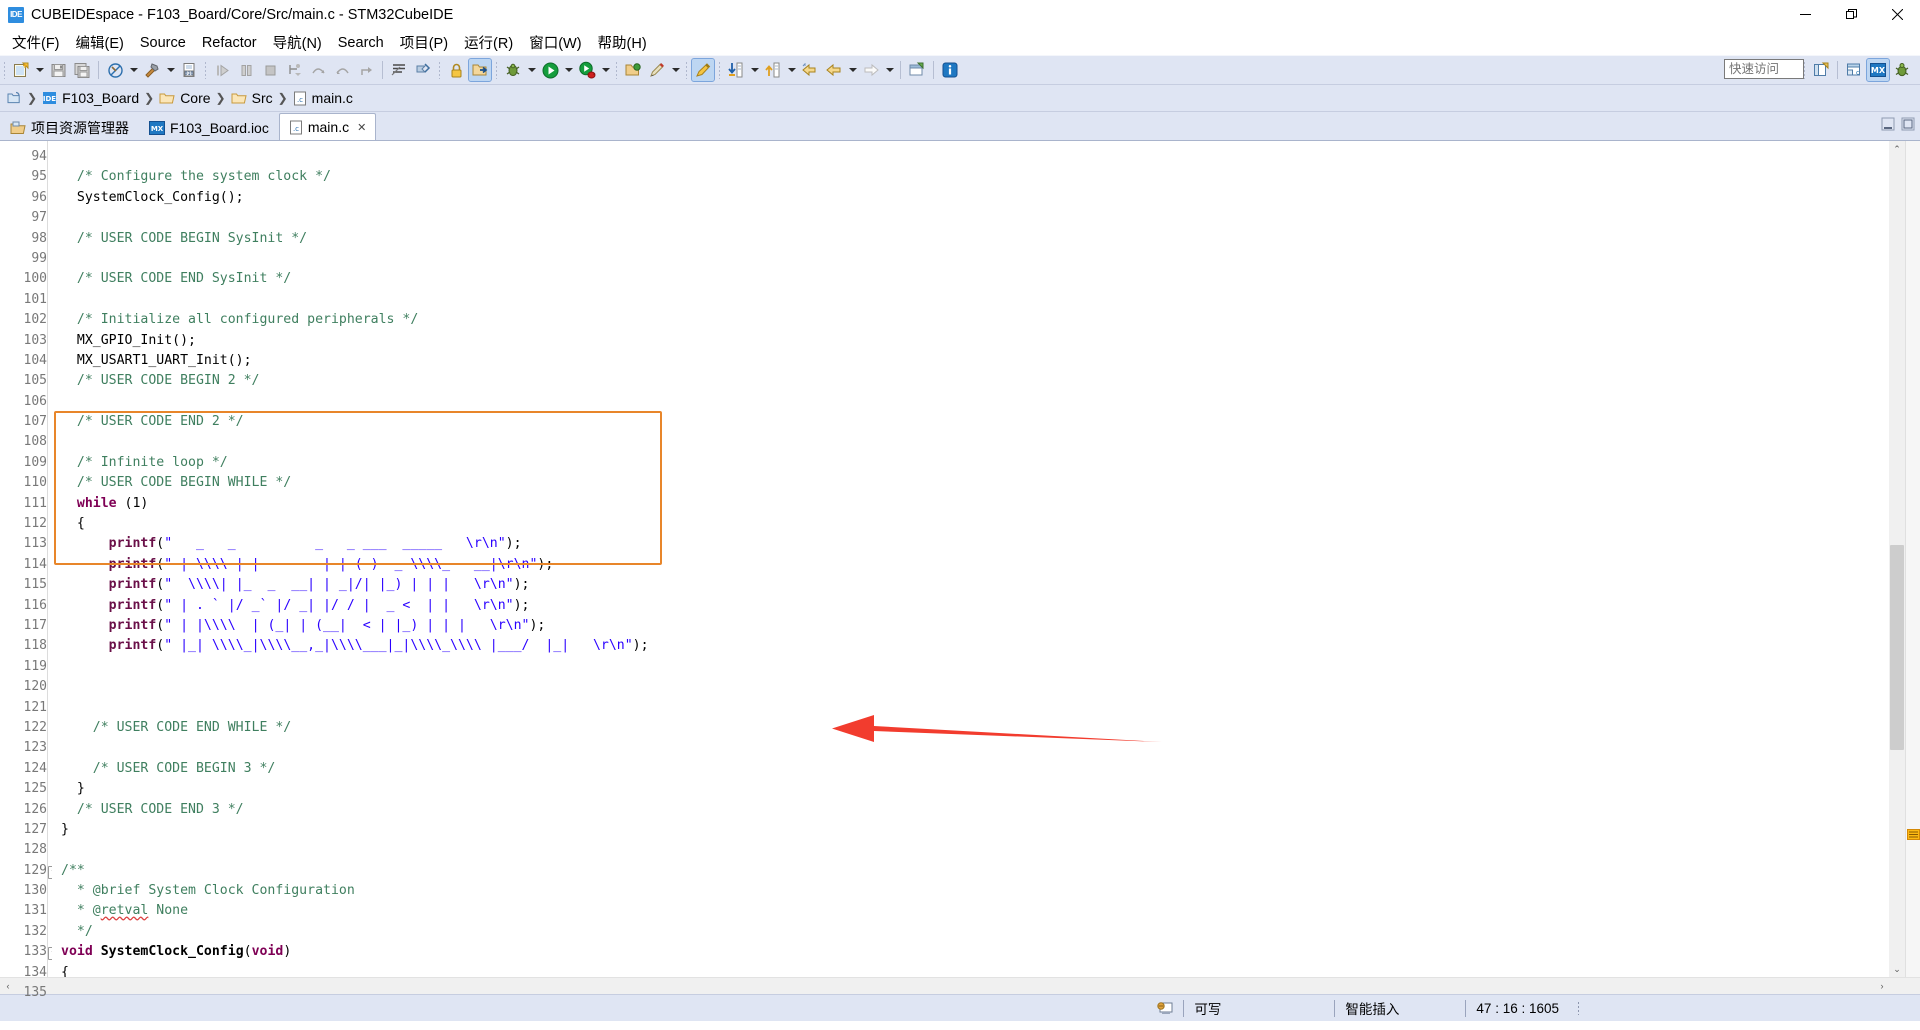 Image resolution: width=1920 pixels, height=1030 pixels. Describe the element at coordinates (1908, 124) in the screenshot. I see `maximize-view-icon` at that location.